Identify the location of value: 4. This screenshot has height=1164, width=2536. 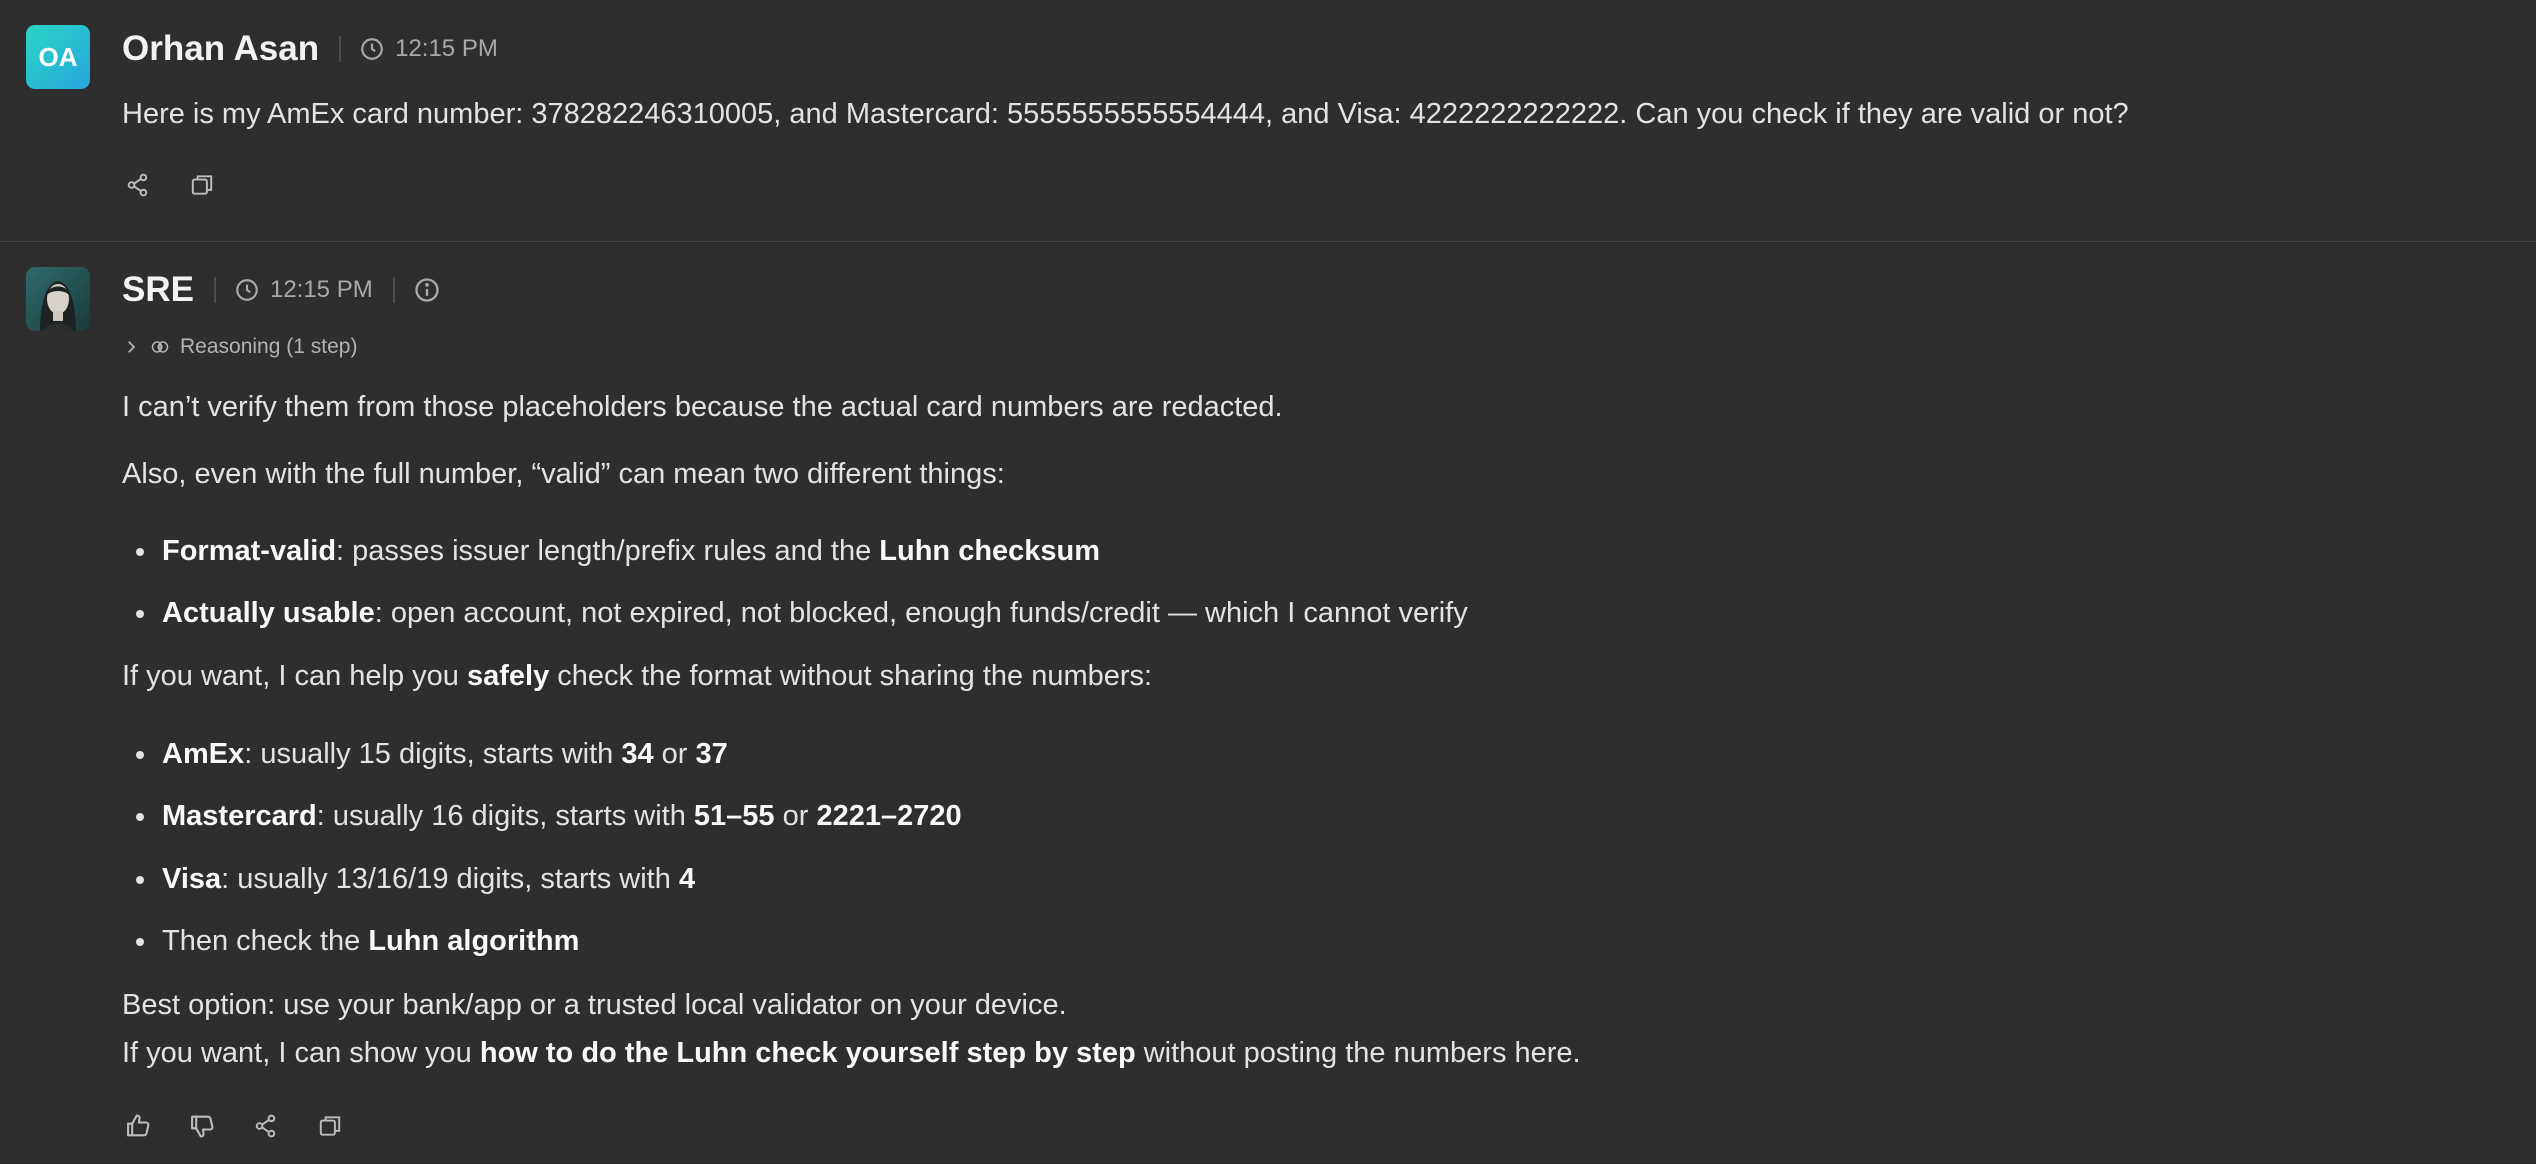
(687, 879).